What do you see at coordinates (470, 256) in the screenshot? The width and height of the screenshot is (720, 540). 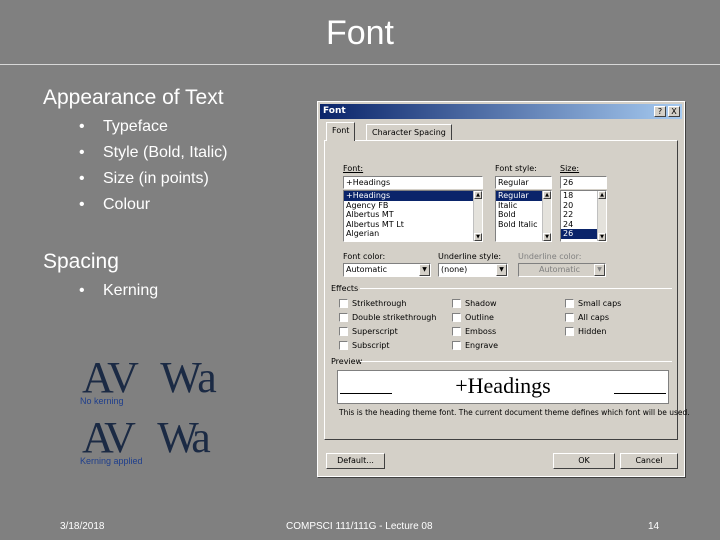 I see `underline-style-label: Underline style:` at bounding box center [470, 256].